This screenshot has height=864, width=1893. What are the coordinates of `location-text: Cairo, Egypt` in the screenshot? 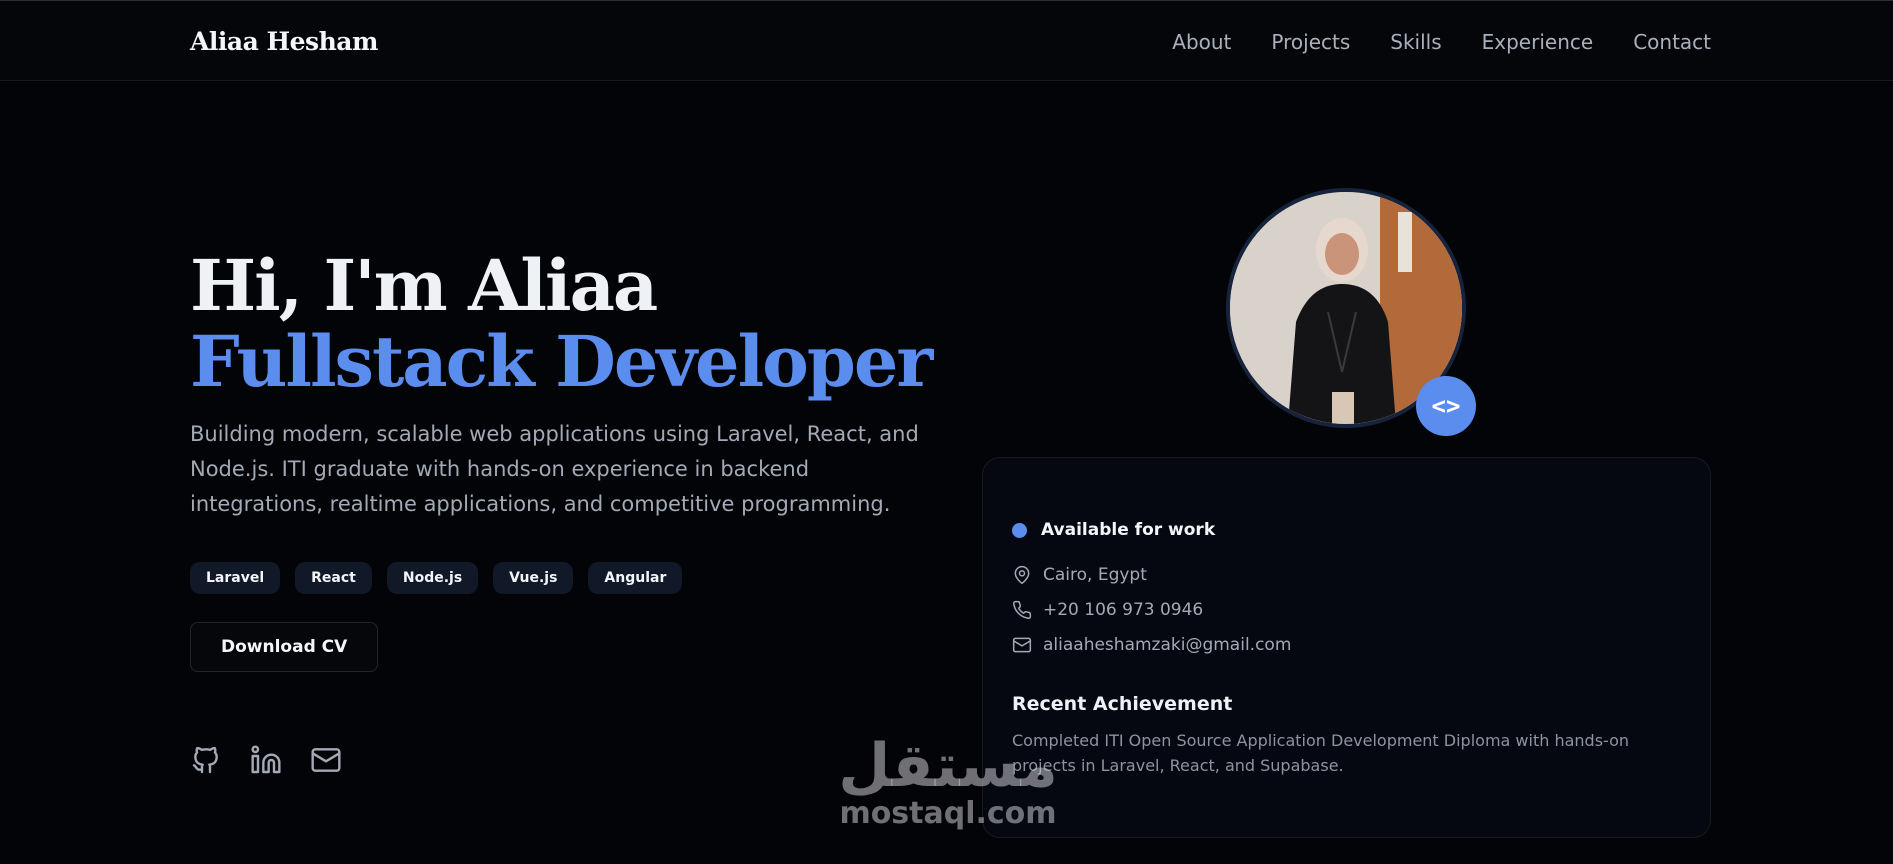 It's located at (1095, 575).